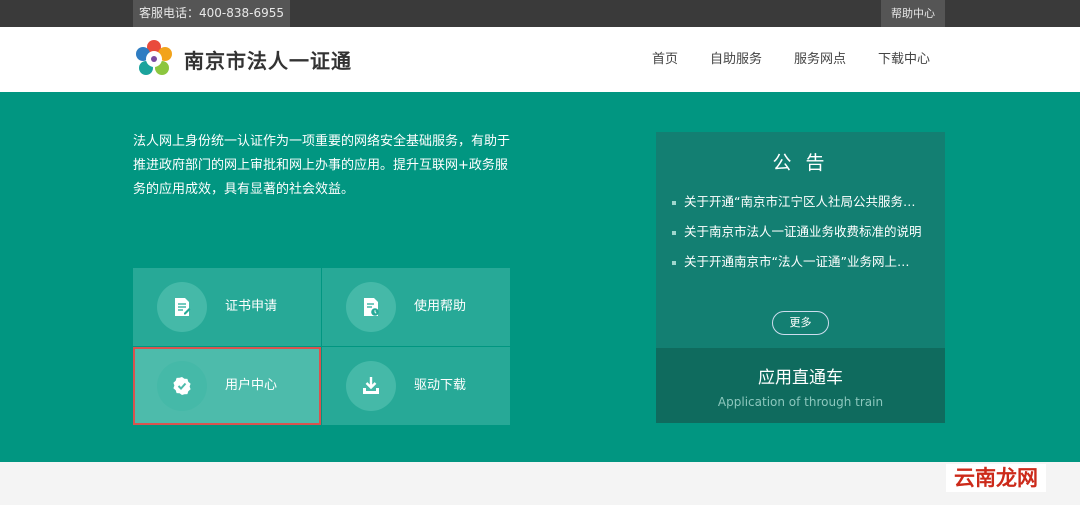 The width and height of the screenshot is (1080, 505). I want to click on more-button: 更多, so click(800, 323).